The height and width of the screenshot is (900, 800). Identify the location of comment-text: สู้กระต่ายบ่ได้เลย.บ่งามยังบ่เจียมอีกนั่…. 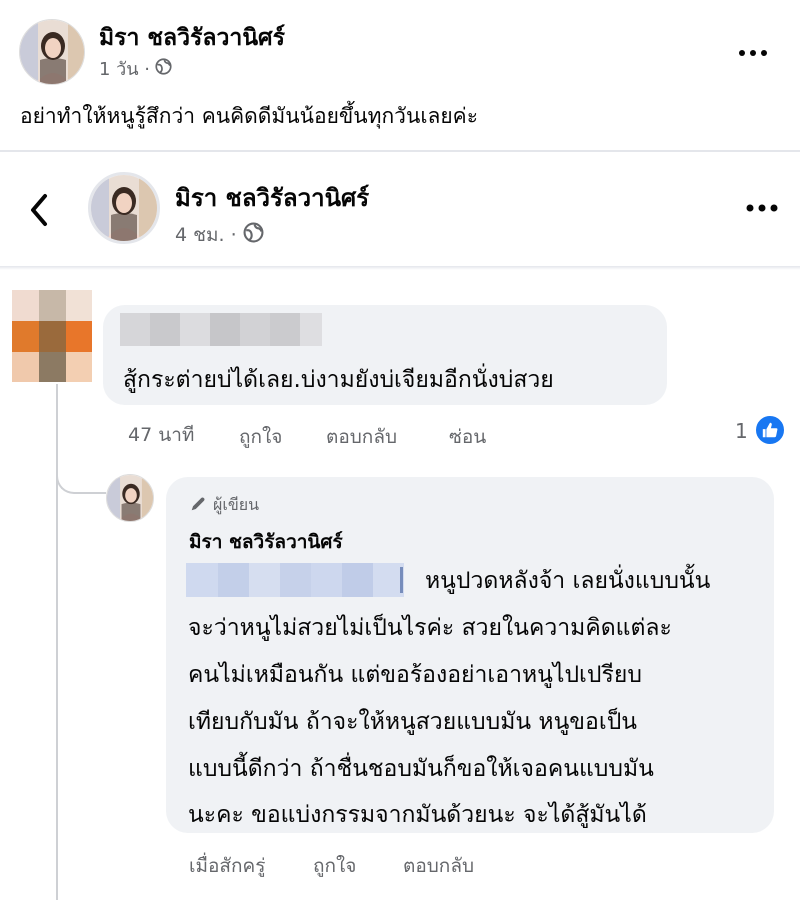
(338, 380).